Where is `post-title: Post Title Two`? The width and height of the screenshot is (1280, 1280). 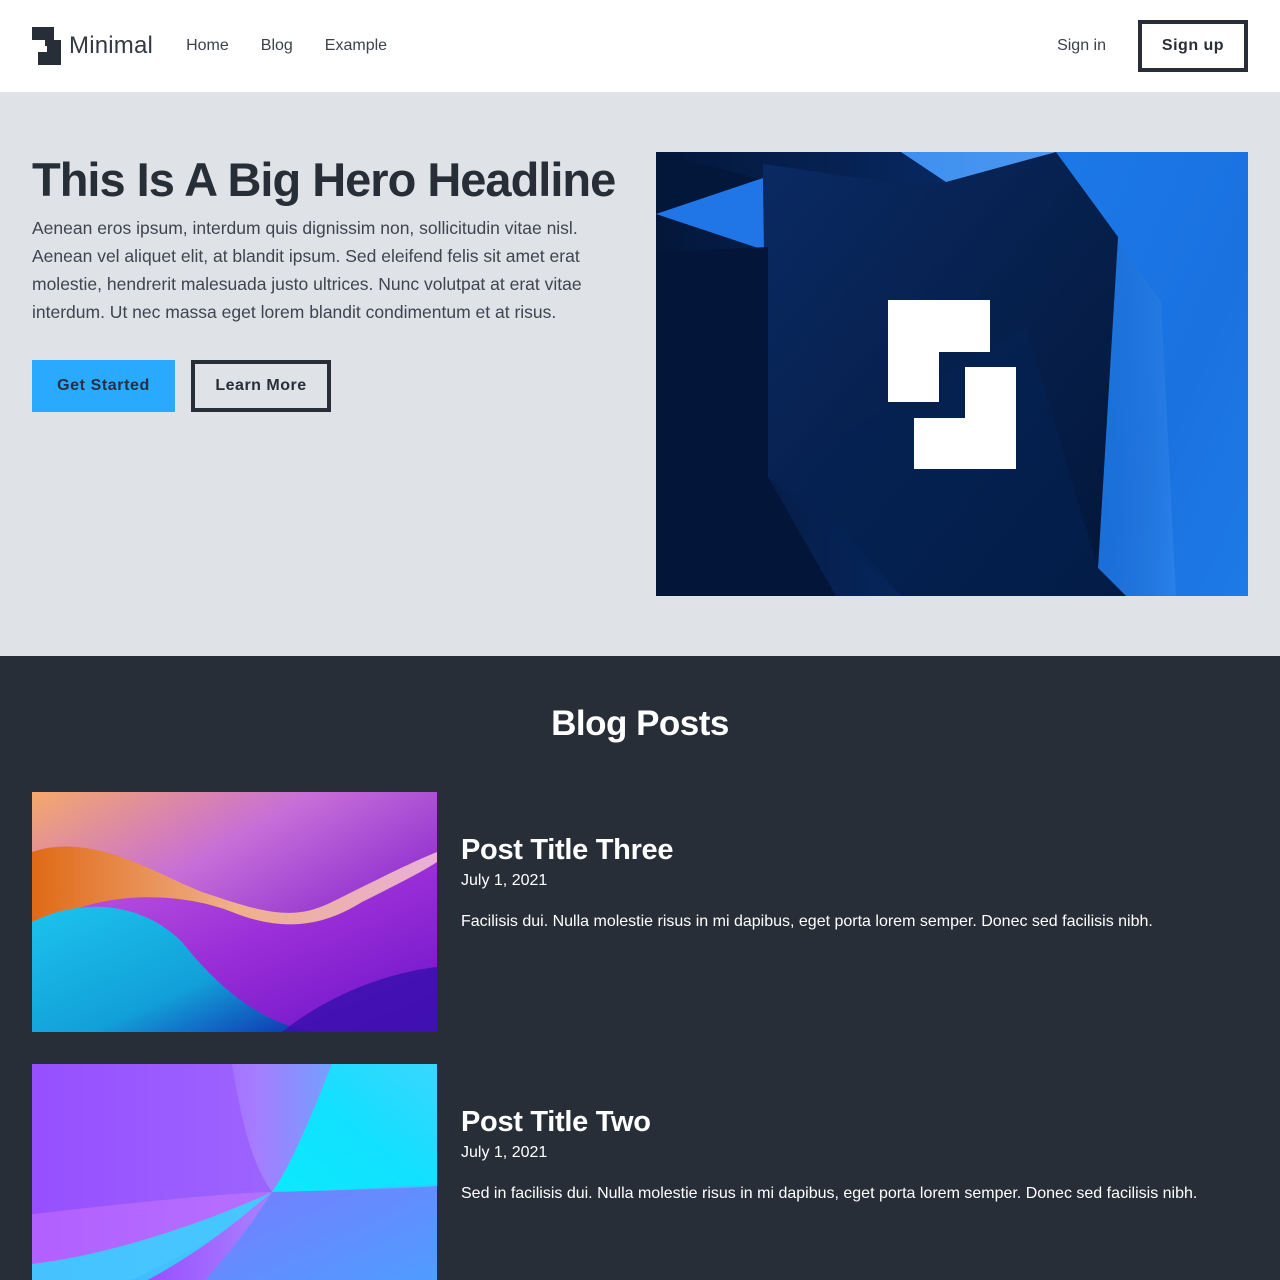
post-title: Post Title Two is located at coordinates (854, 1122).